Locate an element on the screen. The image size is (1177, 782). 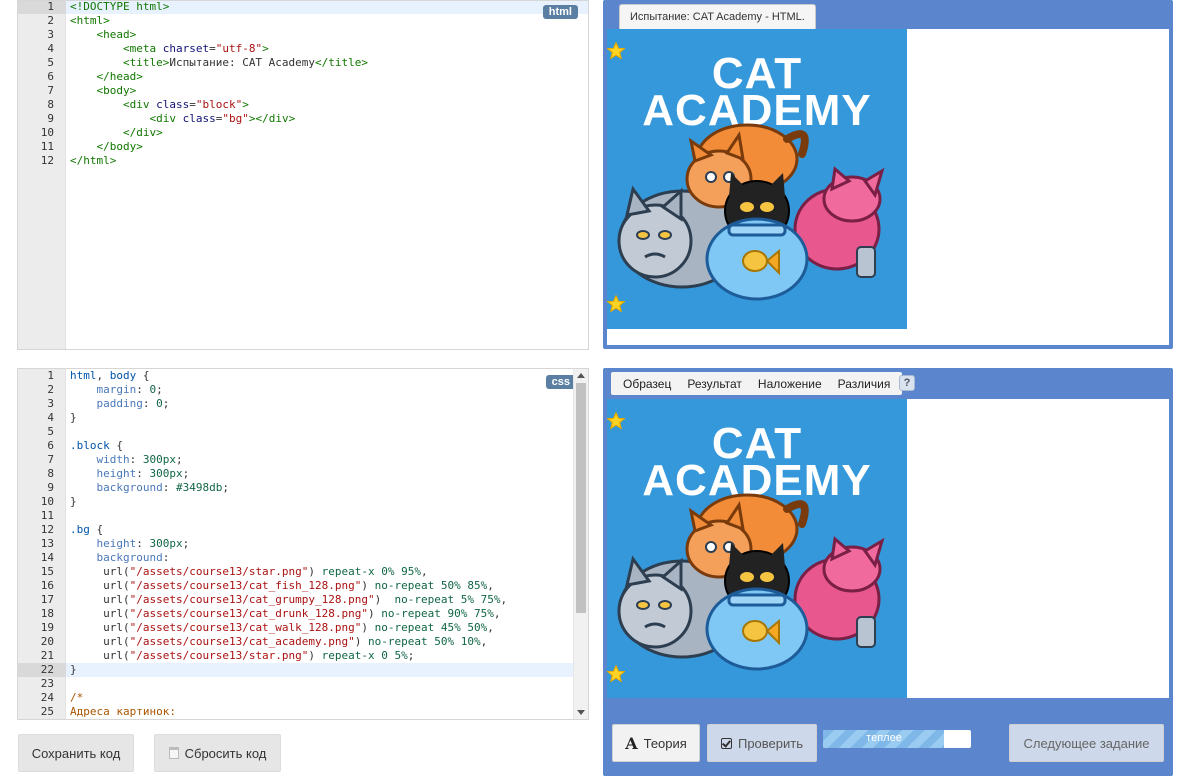
tab-challenge-preview: Испытание: CAT Academy - HTML. is located at coordinates (717, 16).